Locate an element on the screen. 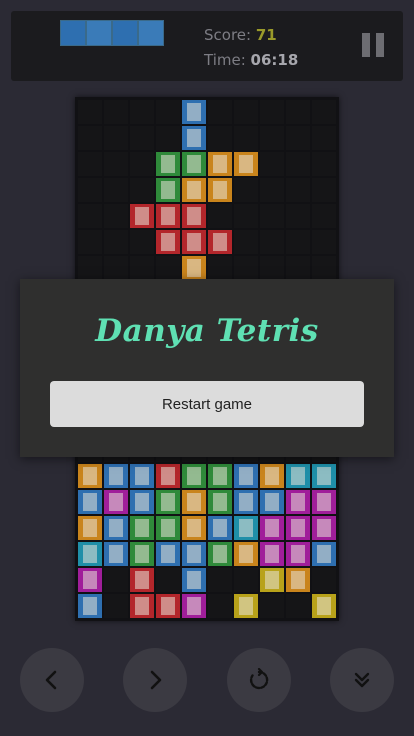  drop-button is located at coordinates (362, 680).